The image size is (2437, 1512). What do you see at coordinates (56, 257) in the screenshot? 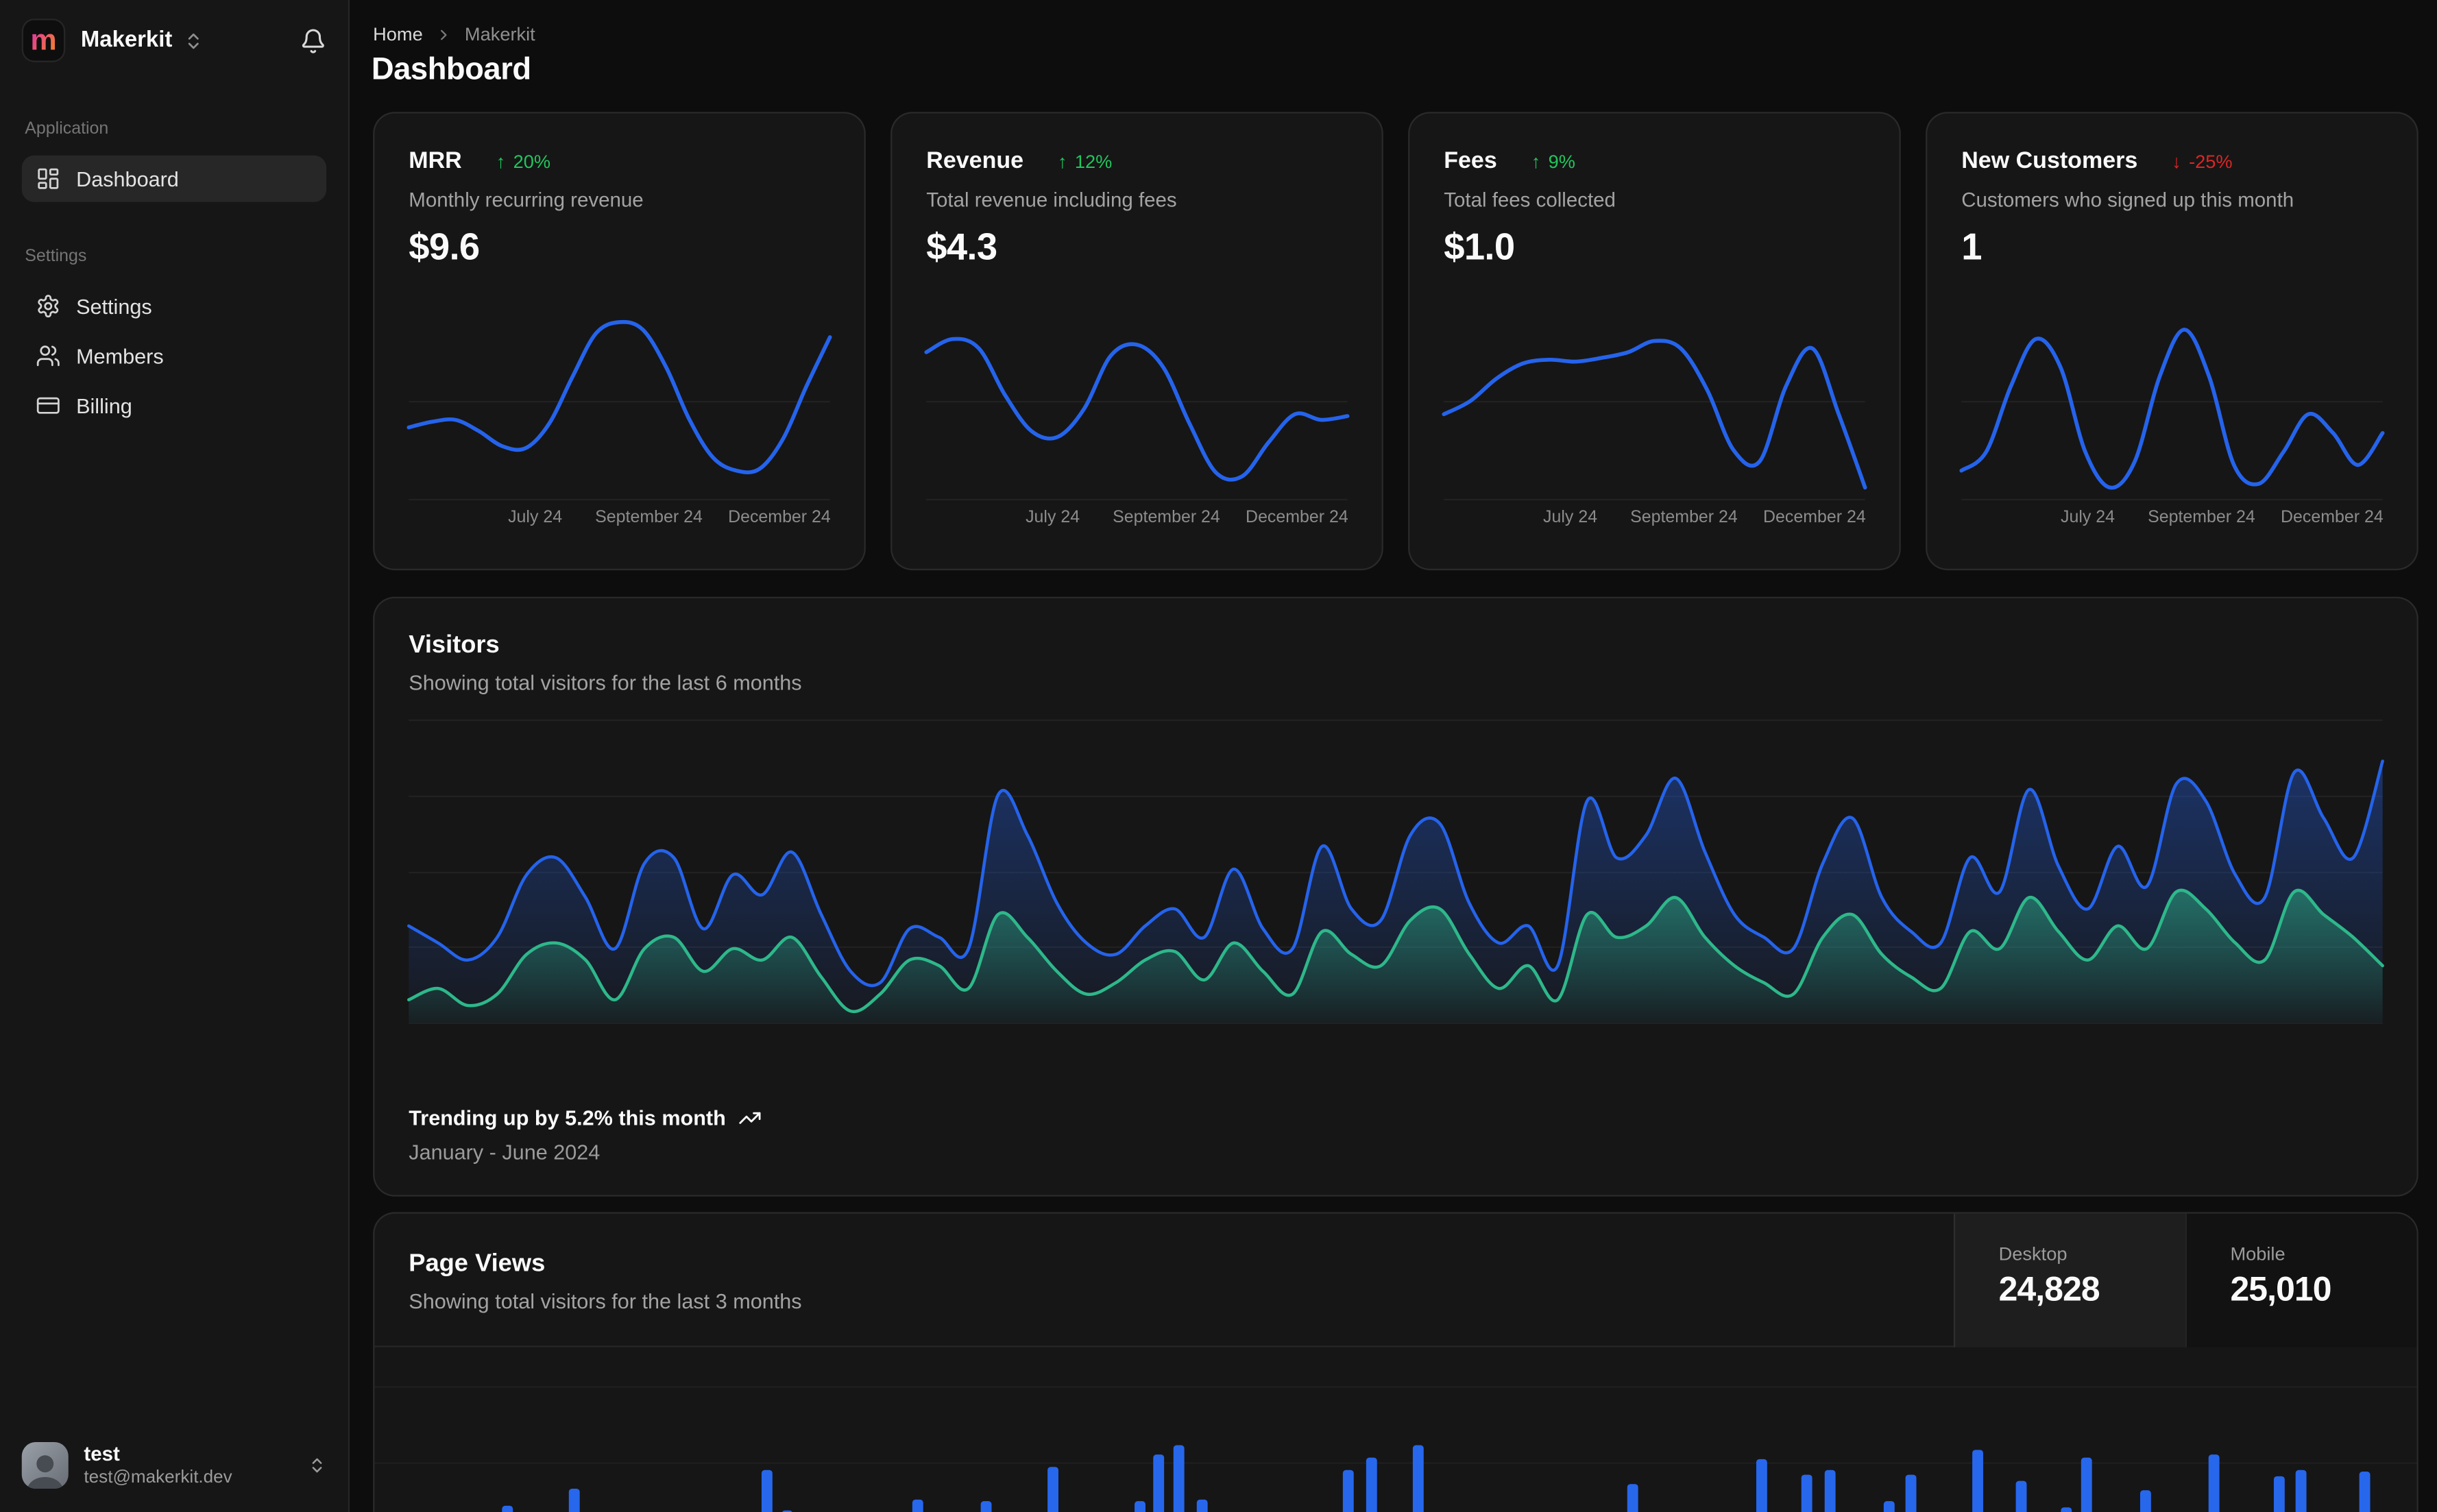
I see `section-label: Settings` at bounding box center [56, 257].